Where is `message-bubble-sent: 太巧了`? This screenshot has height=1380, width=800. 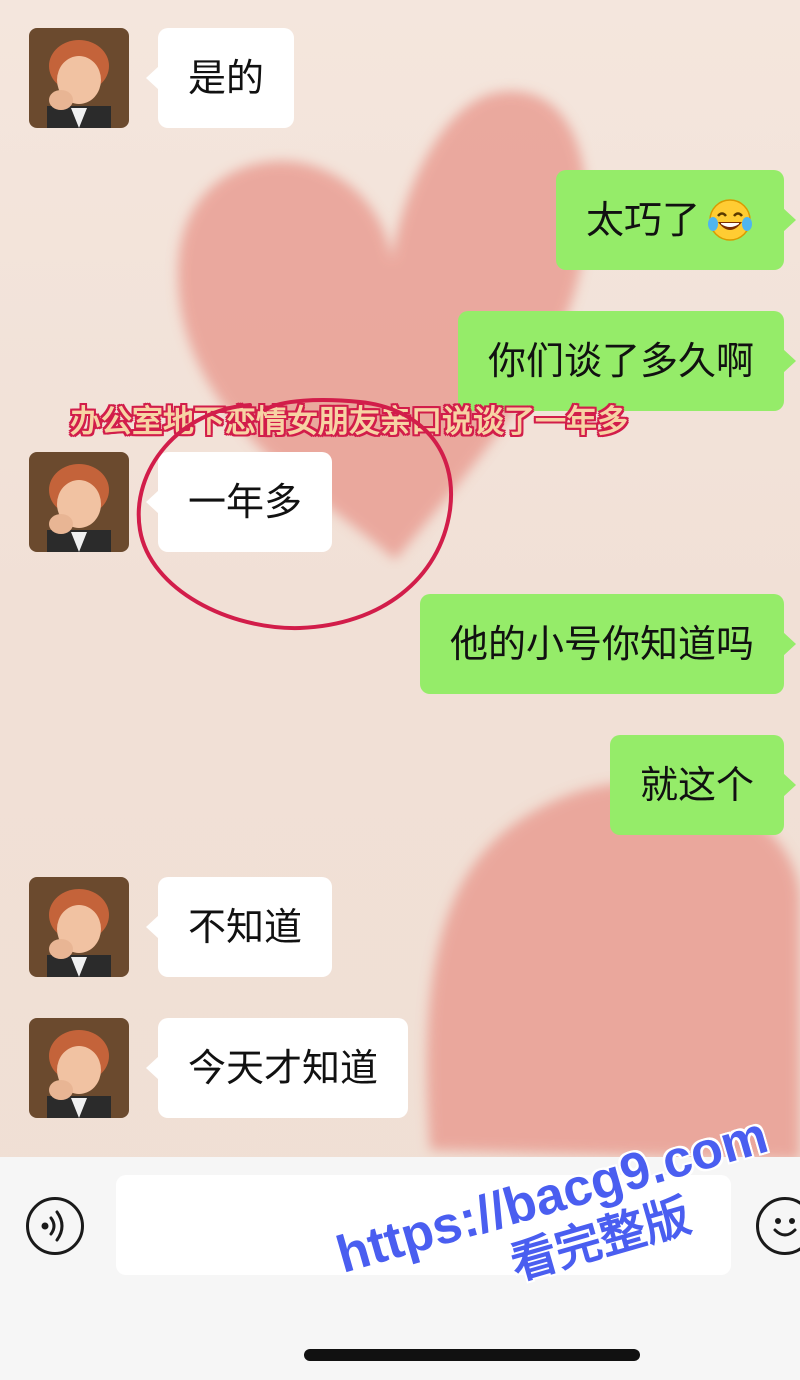
message-bubble-sent: 太巧了 is located at coordinates (676, 220).